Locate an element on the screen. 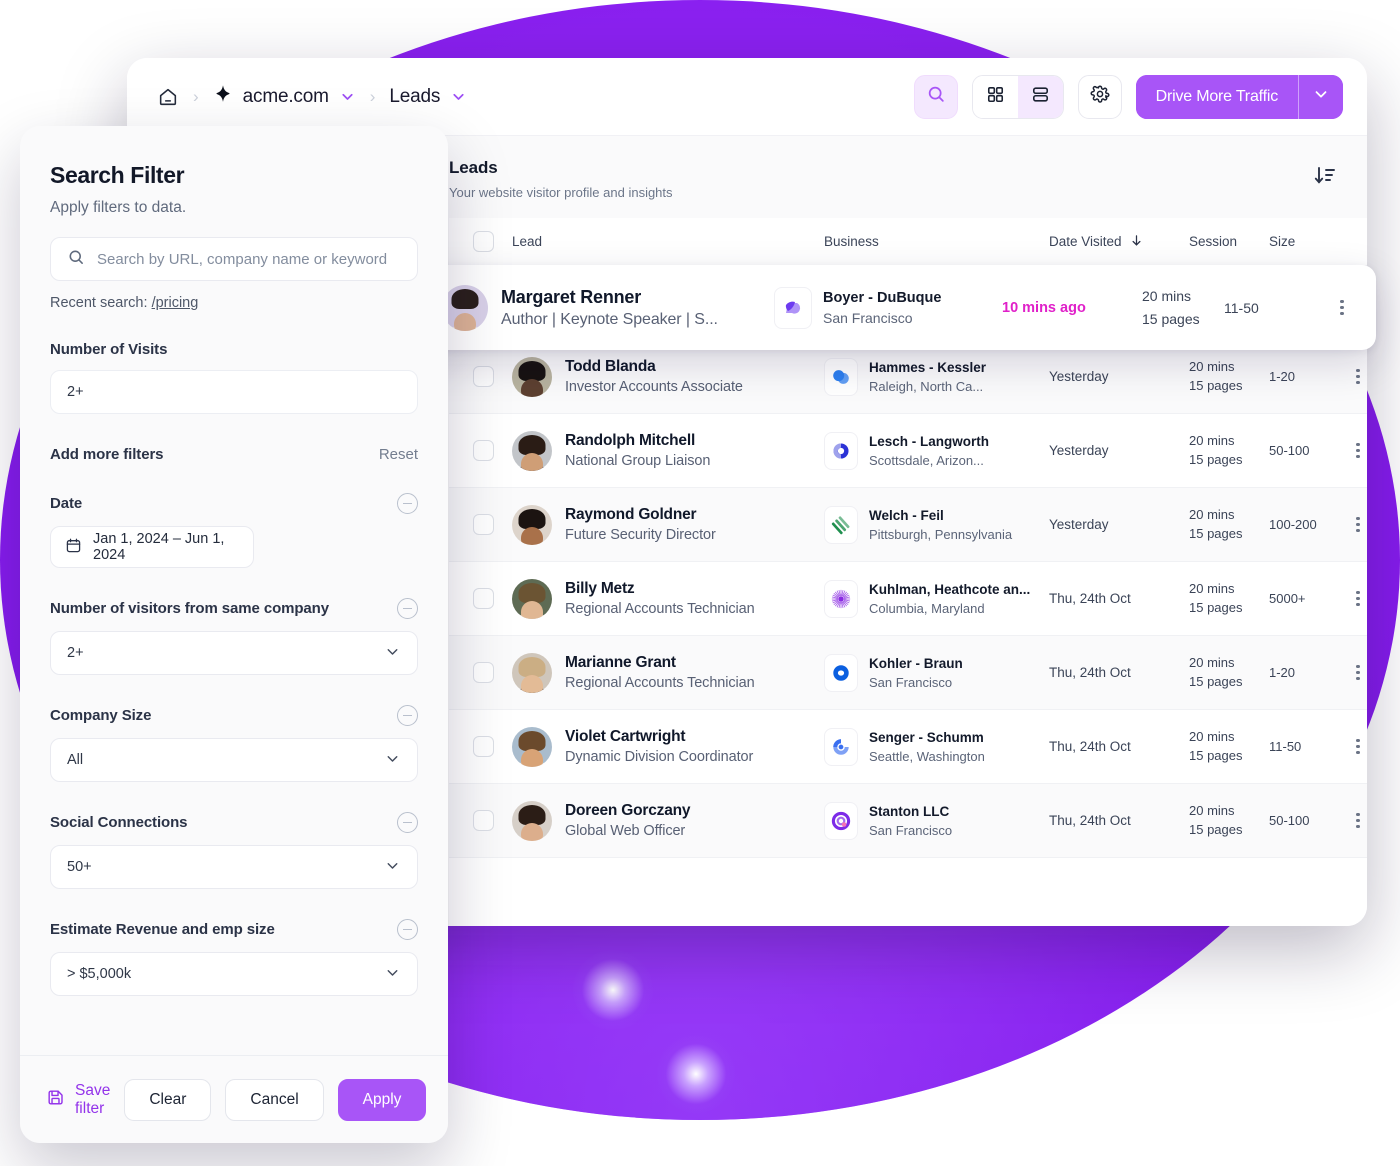  cancel-button: Cancel is located at coordinates (274, 1099).